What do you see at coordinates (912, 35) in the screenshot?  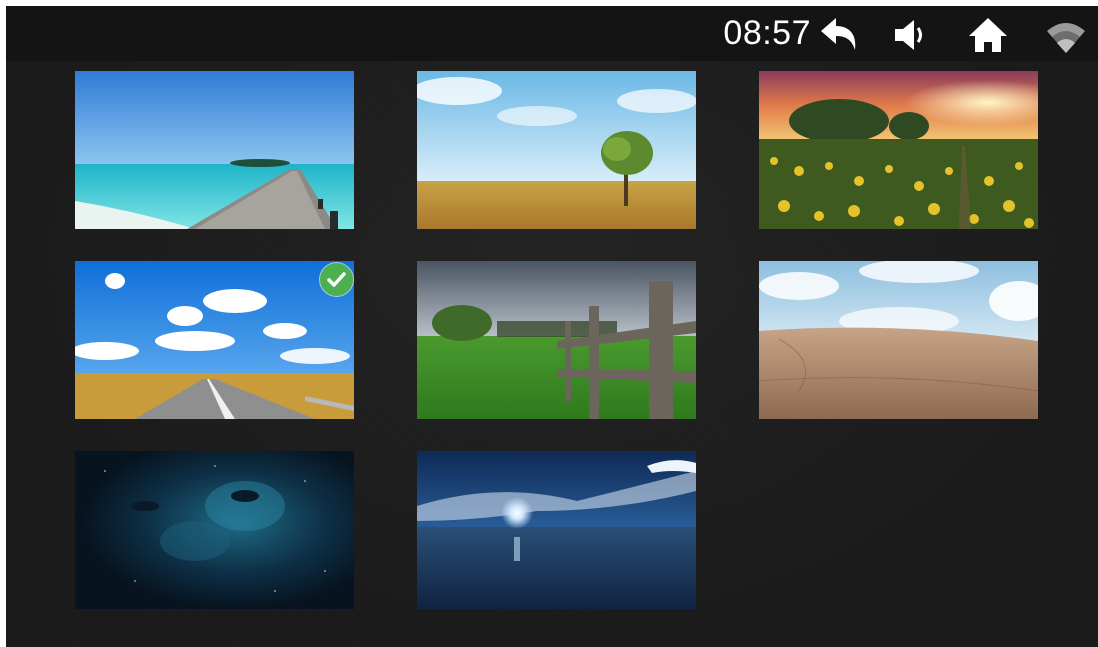 I see `volume-icon` at bounding box center [912, 35].